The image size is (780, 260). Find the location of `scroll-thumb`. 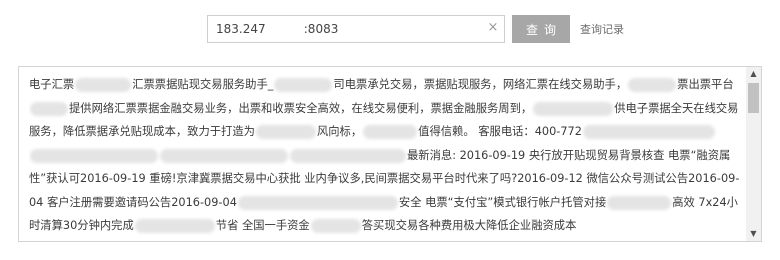

scroll-thumb is located at coordinates (753, 98).